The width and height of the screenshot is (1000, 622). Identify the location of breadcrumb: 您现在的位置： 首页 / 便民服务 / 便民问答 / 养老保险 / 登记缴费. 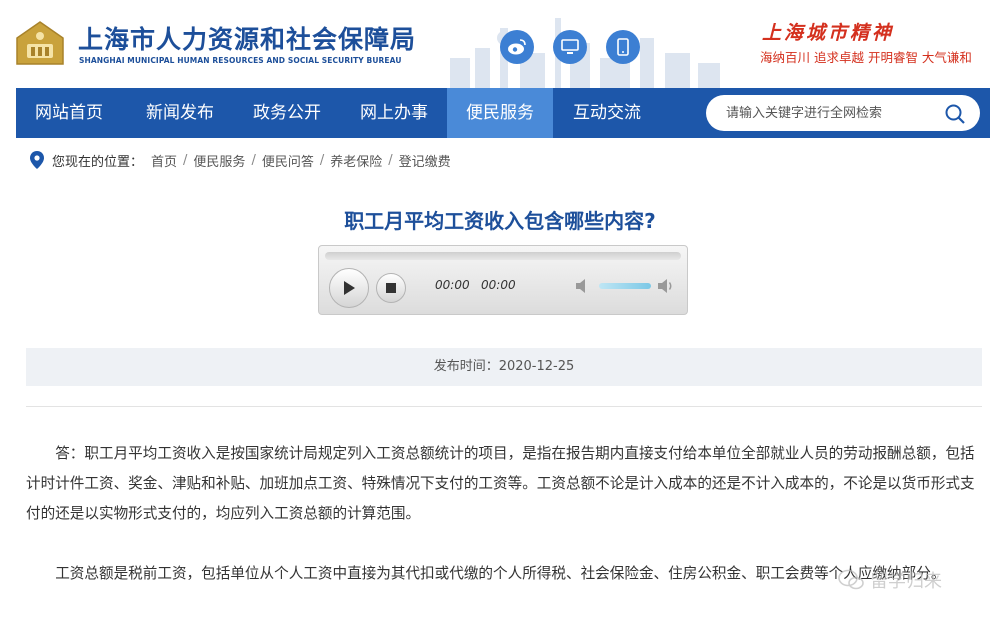
(240, 160).